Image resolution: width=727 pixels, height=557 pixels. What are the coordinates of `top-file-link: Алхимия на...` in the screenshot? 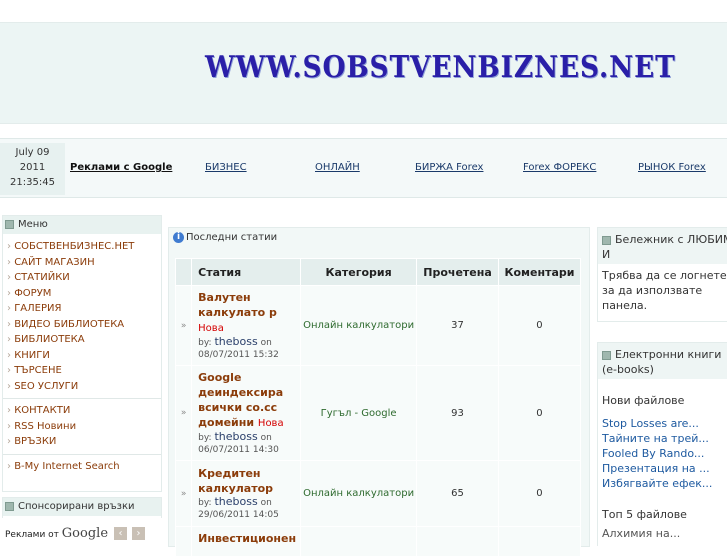 It's located at (662, 533).